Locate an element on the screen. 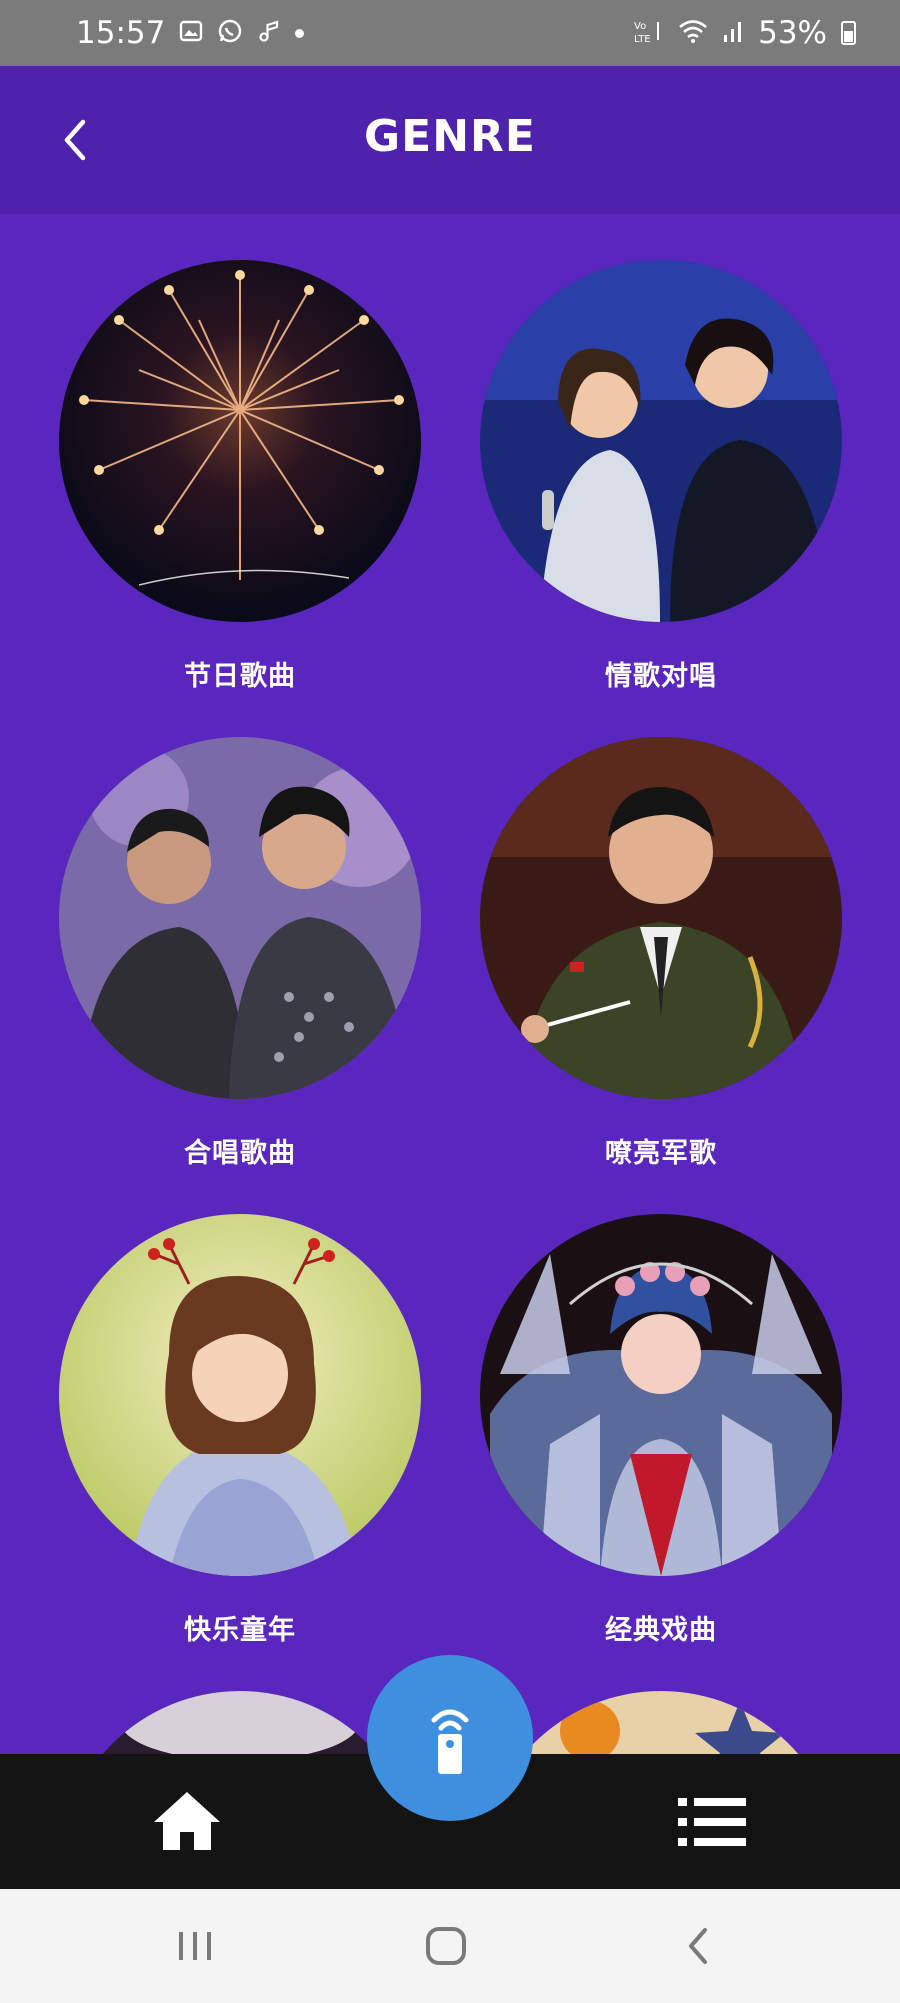 Image resolution: width=900 pixels, height=2003 pixels. genre-thumb-opera is located at coordinates (661, 1395).